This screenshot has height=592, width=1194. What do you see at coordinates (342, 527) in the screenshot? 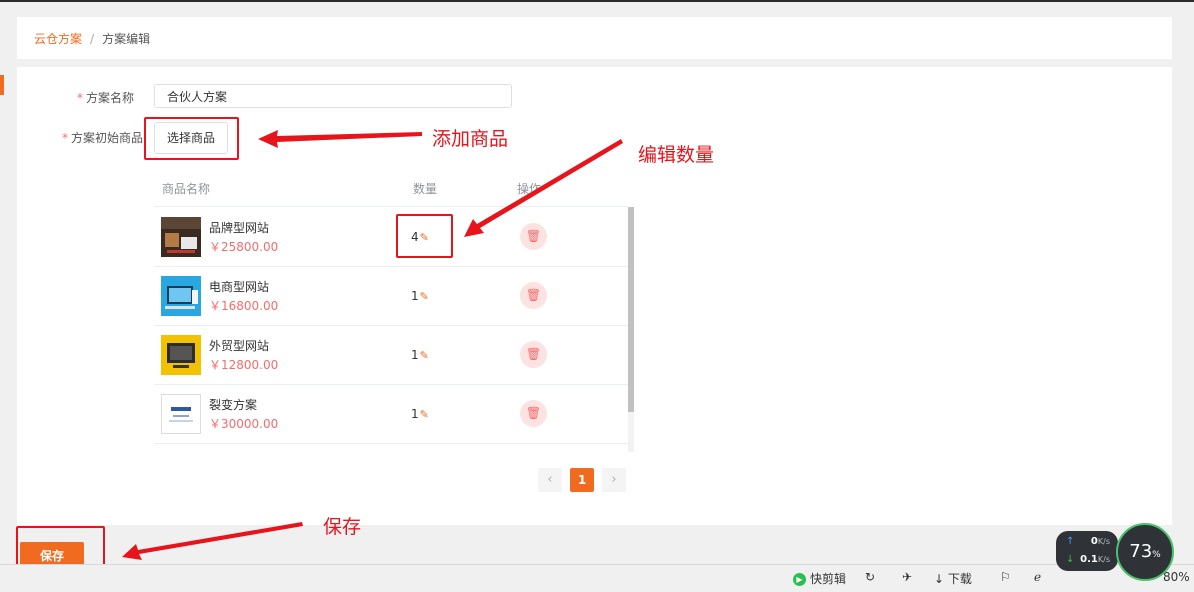
I see `annotation-save-text: 保存` at bounding box center [342, 527].